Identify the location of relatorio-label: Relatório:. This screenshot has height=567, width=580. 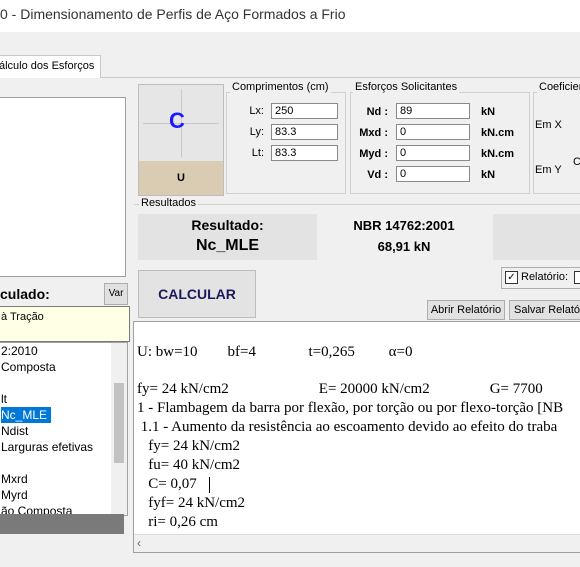
(545, 277).